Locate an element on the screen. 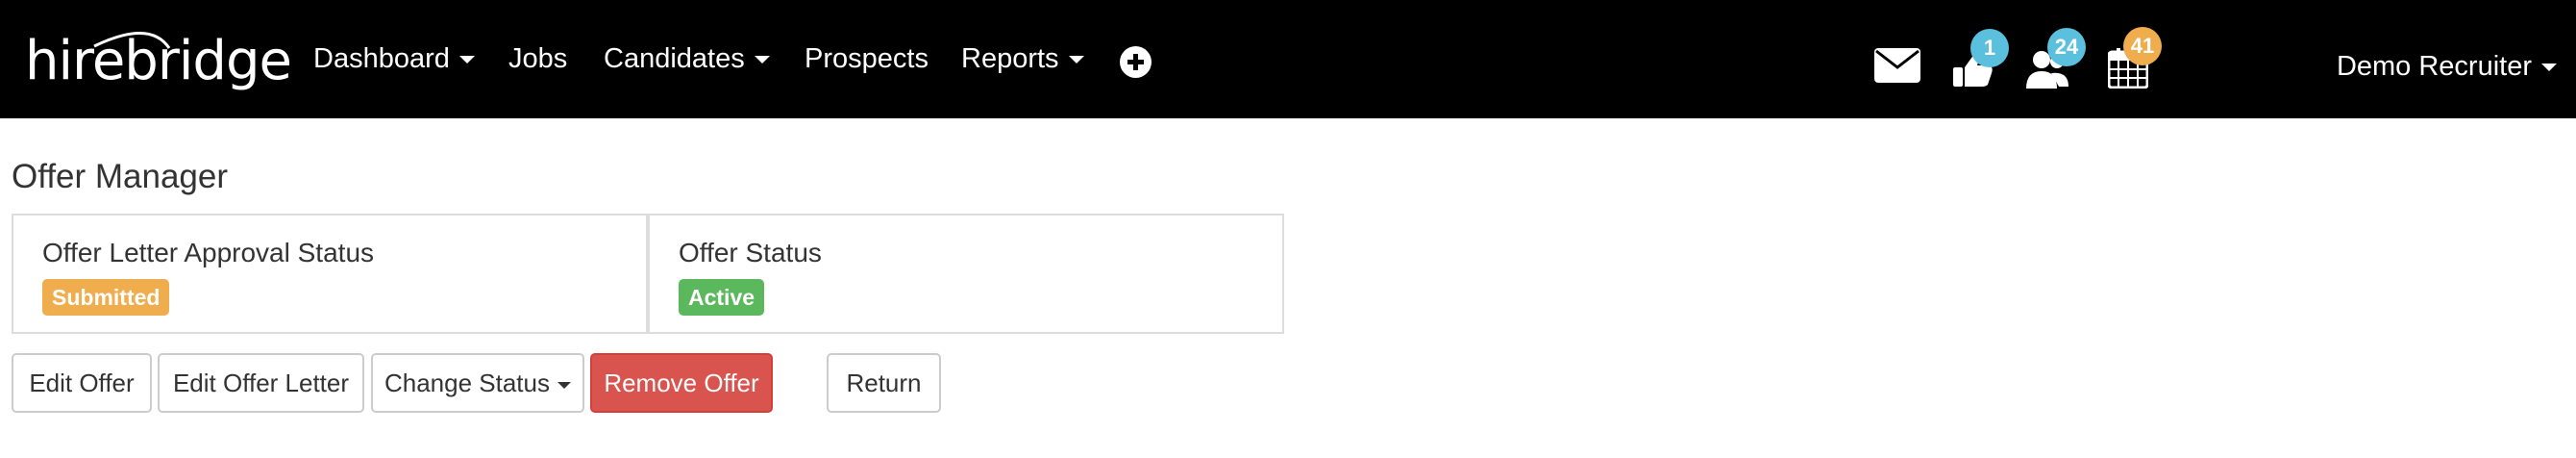  remove-offer-label: Remove Offer is located at coordinates (681, 383).